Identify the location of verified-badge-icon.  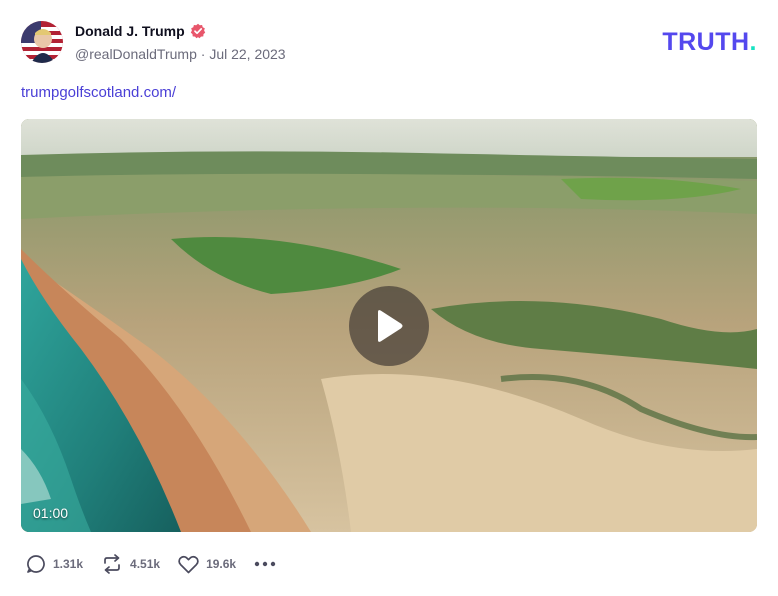
(198, 31).